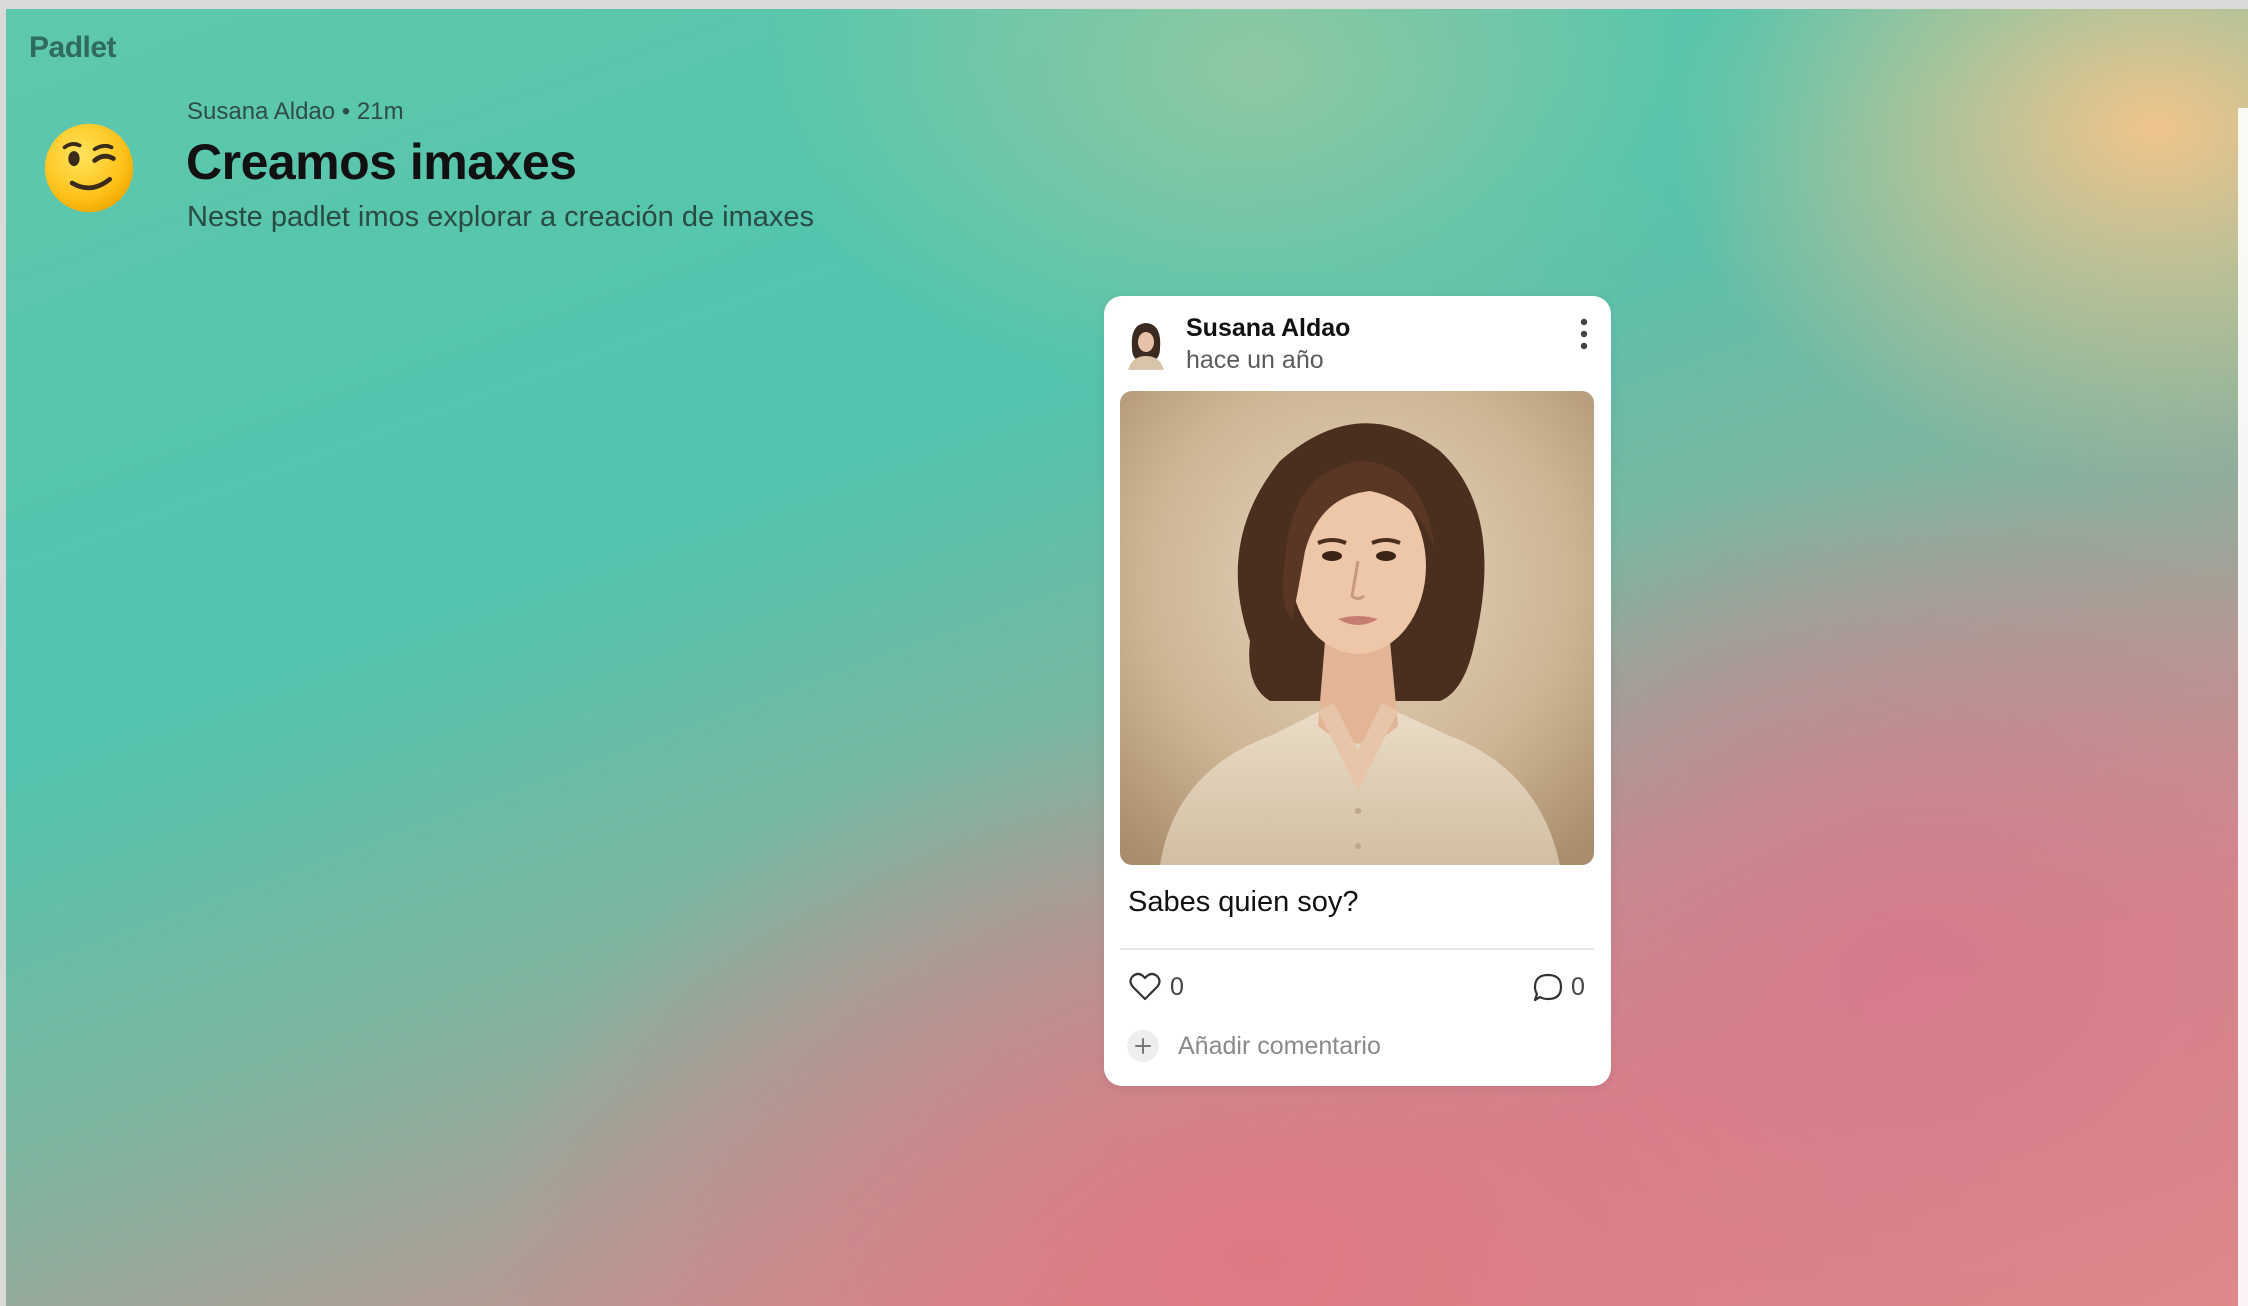 The width and height of the screenshot is (2248, 1306). Describe the element at coordinates (1177, 987) in the screenshot. I see `like-count: 0` at that location.